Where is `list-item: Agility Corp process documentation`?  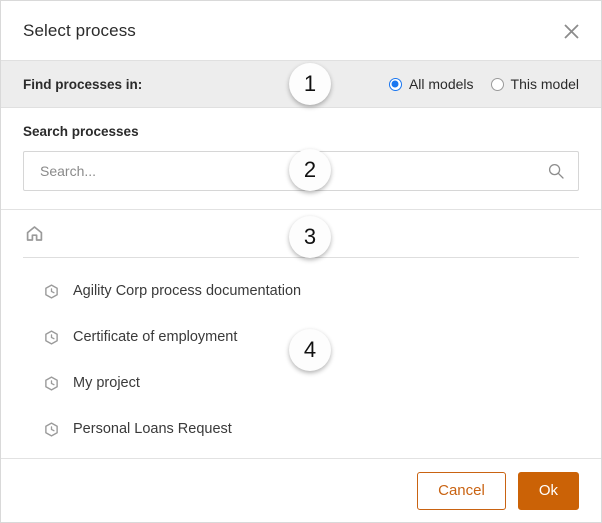 list-item: Agility Corp process documentation is located at coordinates (301, 291).